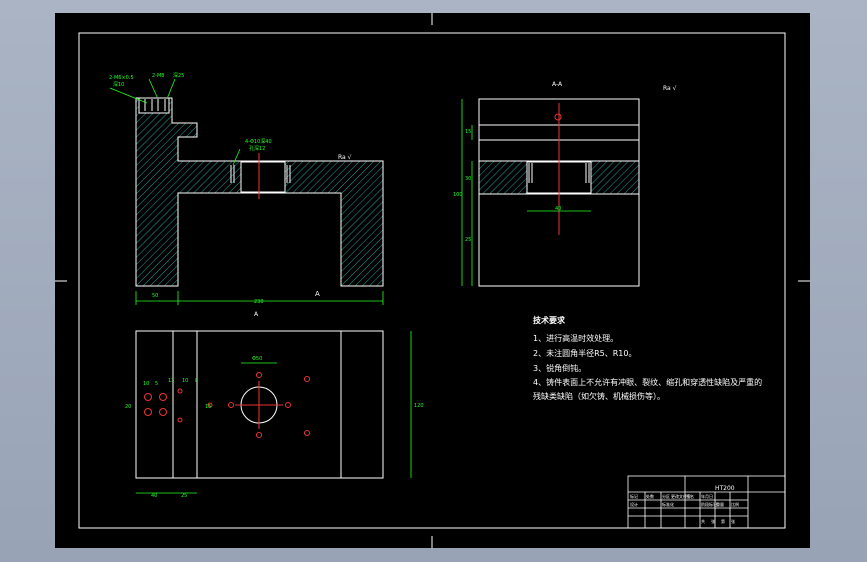  What do you see at coordinates (171, 381) in the screenshot?
I see `small-dim-3: 13` at bounding box center [171, 381].